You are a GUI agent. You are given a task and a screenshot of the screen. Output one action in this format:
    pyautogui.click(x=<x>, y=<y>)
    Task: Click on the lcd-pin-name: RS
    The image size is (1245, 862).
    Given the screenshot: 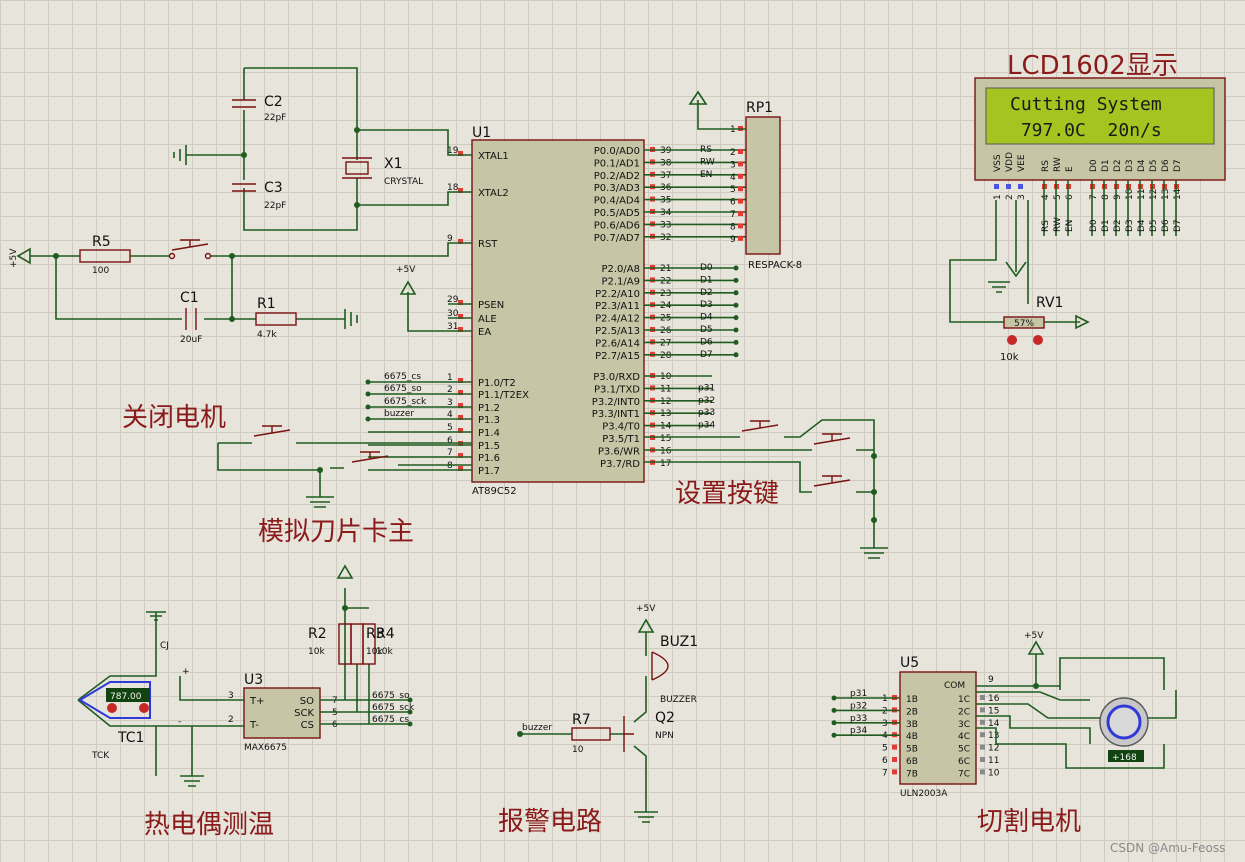 What is the action you would take?
    pyautogui.click(x=1046, y=166)
    